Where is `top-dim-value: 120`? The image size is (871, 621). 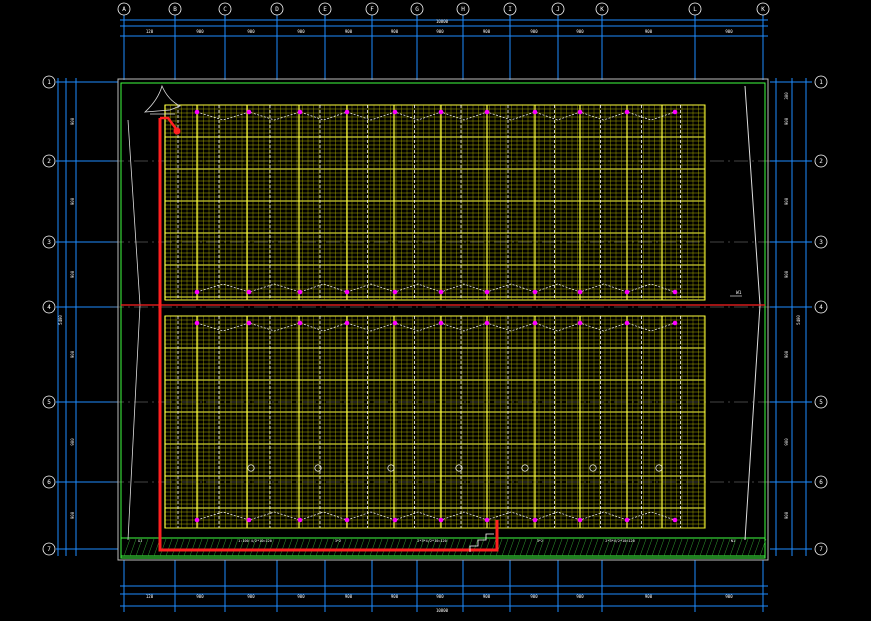
top-dim-value: 120 is located at coordinates (150, 31).